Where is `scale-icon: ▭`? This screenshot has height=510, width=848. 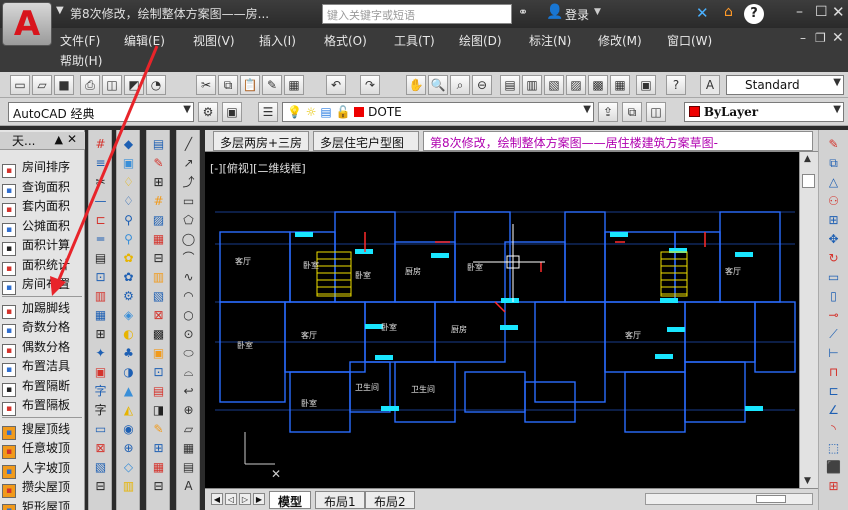
scale-icon: ▭ is located at coordinates (833, 277).